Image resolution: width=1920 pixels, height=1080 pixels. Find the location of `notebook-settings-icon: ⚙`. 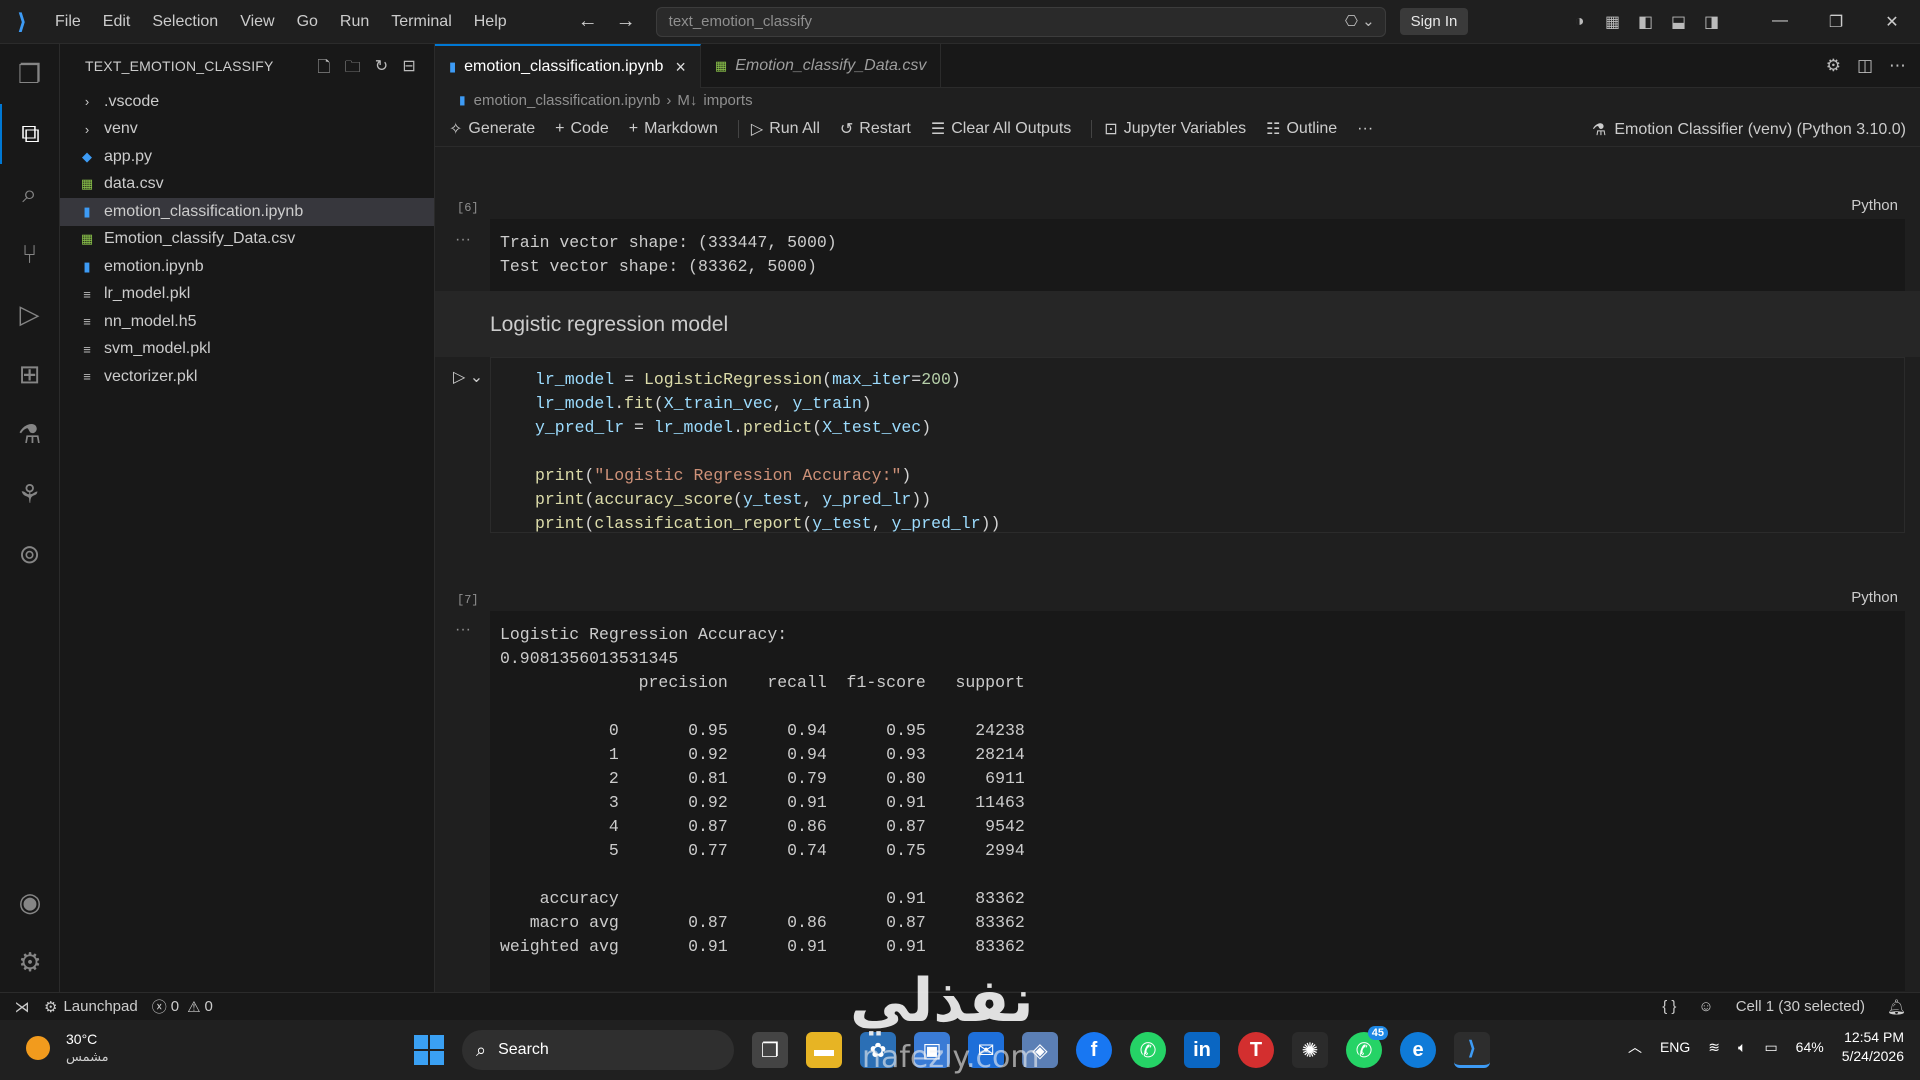

notebook-settings-icon: ⚙ is located at coordinates (1833, 66).